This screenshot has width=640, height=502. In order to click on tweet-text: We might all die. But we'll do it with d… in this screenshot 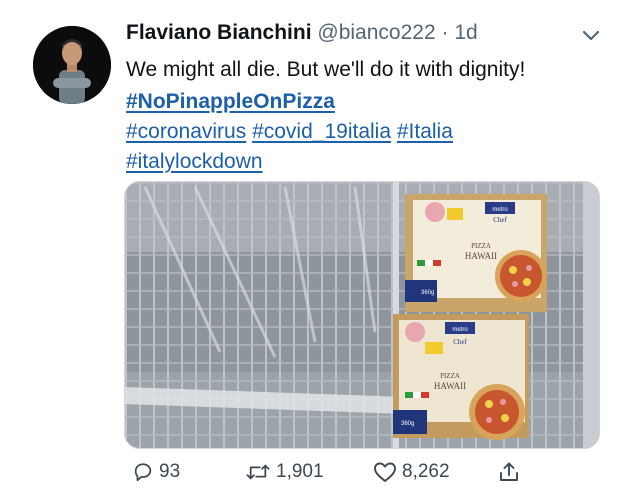, I will do `click(326, 69)`.